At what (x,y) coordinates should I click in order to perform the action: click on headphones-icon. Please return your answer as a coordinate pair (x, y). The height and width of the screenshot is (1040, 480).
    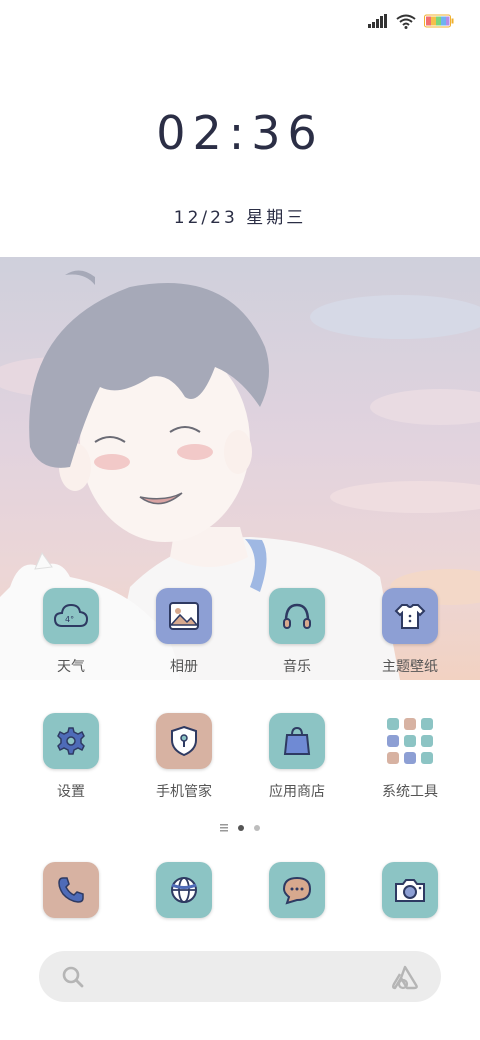
    Looking at the image, I should click on (297, 616).